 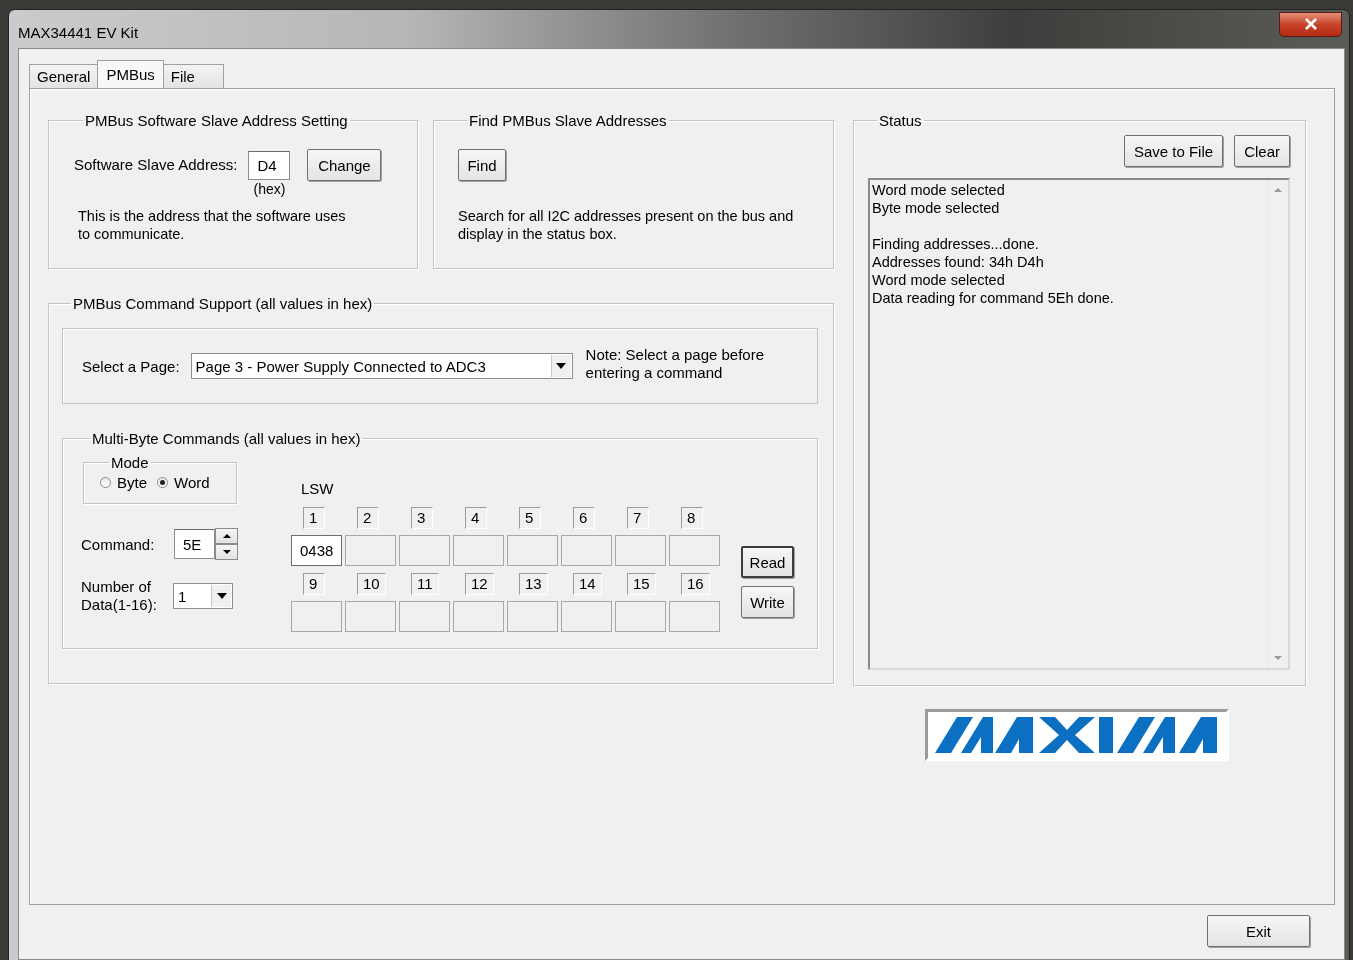 What do you see at coordinates (568, 120) in the screenshot?
I see `group-title: Find PMBus Slave Addresses` at bounding box center [568, 120].